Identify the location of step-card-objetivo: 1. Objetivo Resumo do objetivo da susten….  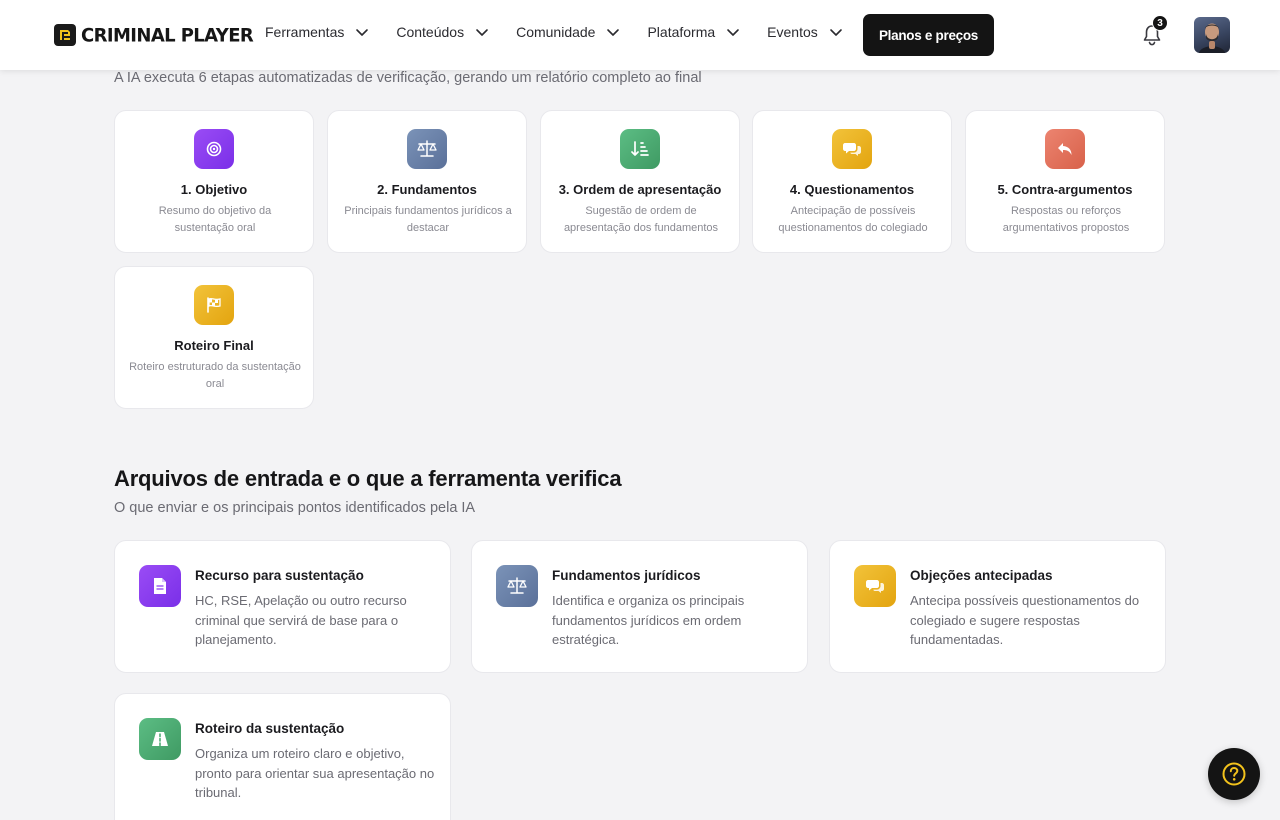
(214, 181).